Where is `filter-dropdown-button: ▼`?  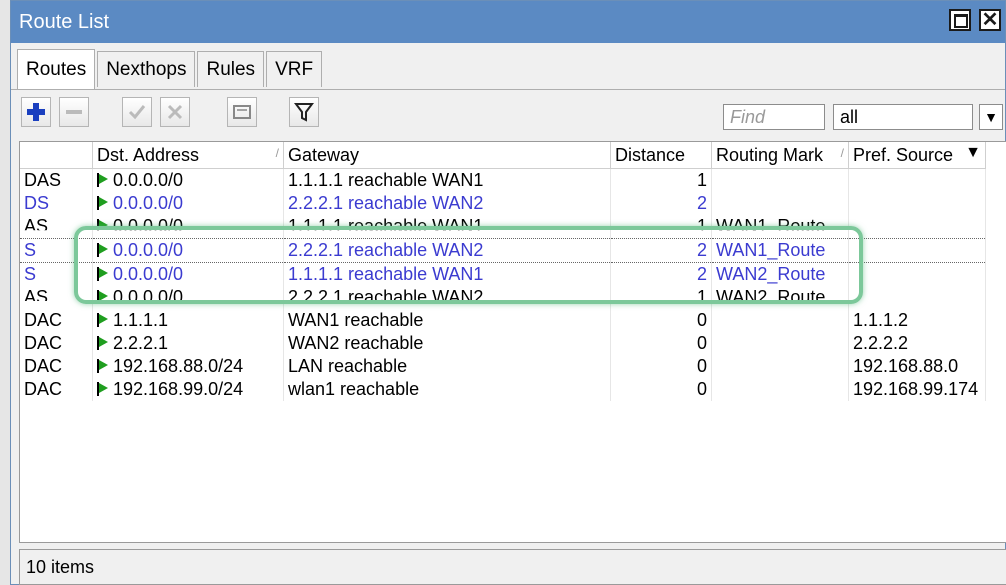 filter-dropdown-button: ▼ is located at coordinates (991, 117).